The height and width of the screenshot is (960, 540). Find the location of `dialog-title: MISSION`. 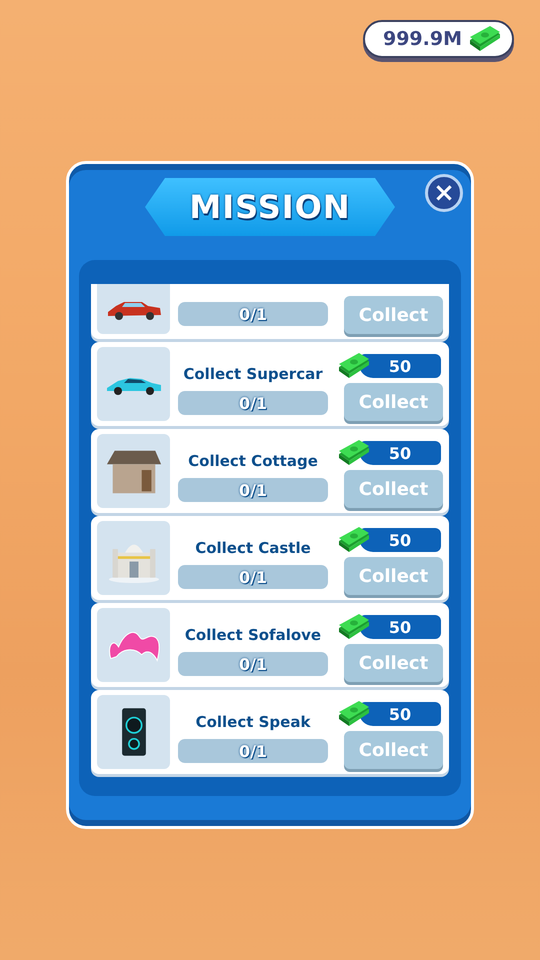

dialog-title: MISSION is located at coordinates (270, 207).